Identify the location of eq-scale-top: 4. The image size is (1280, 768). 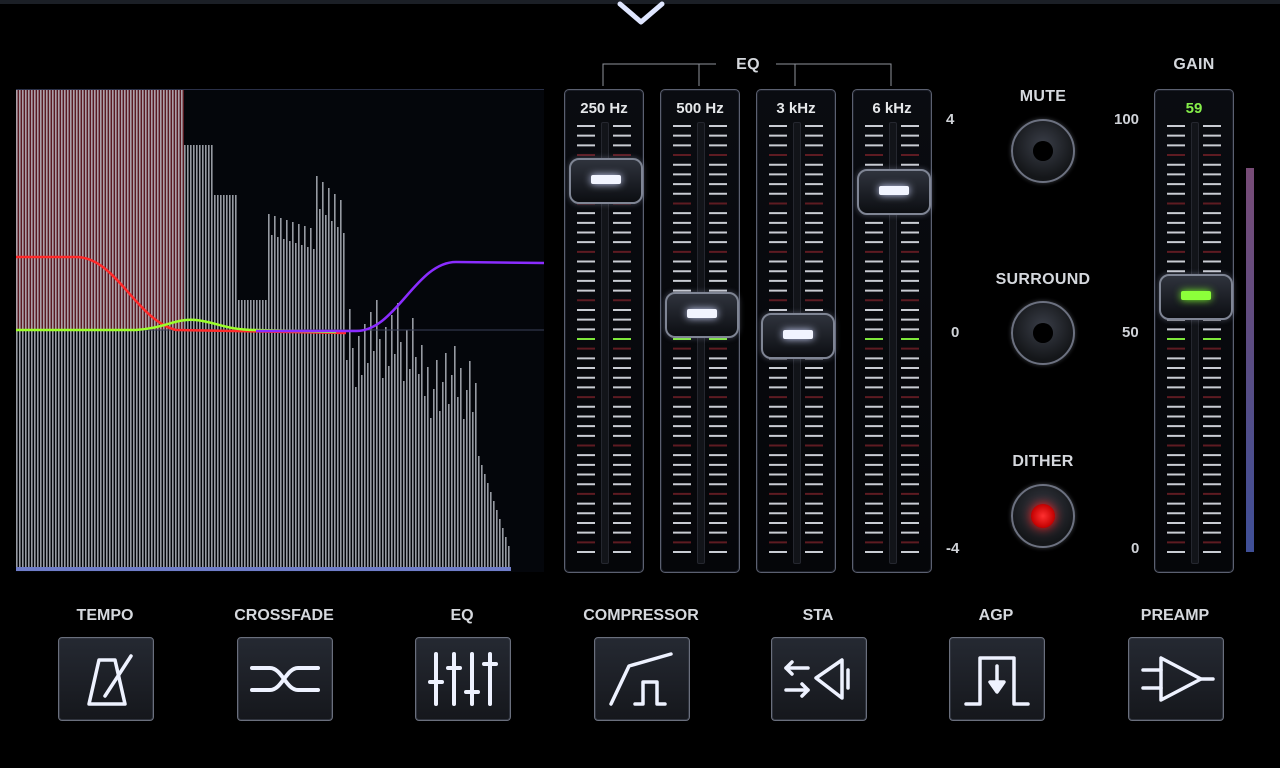
(950, 119).